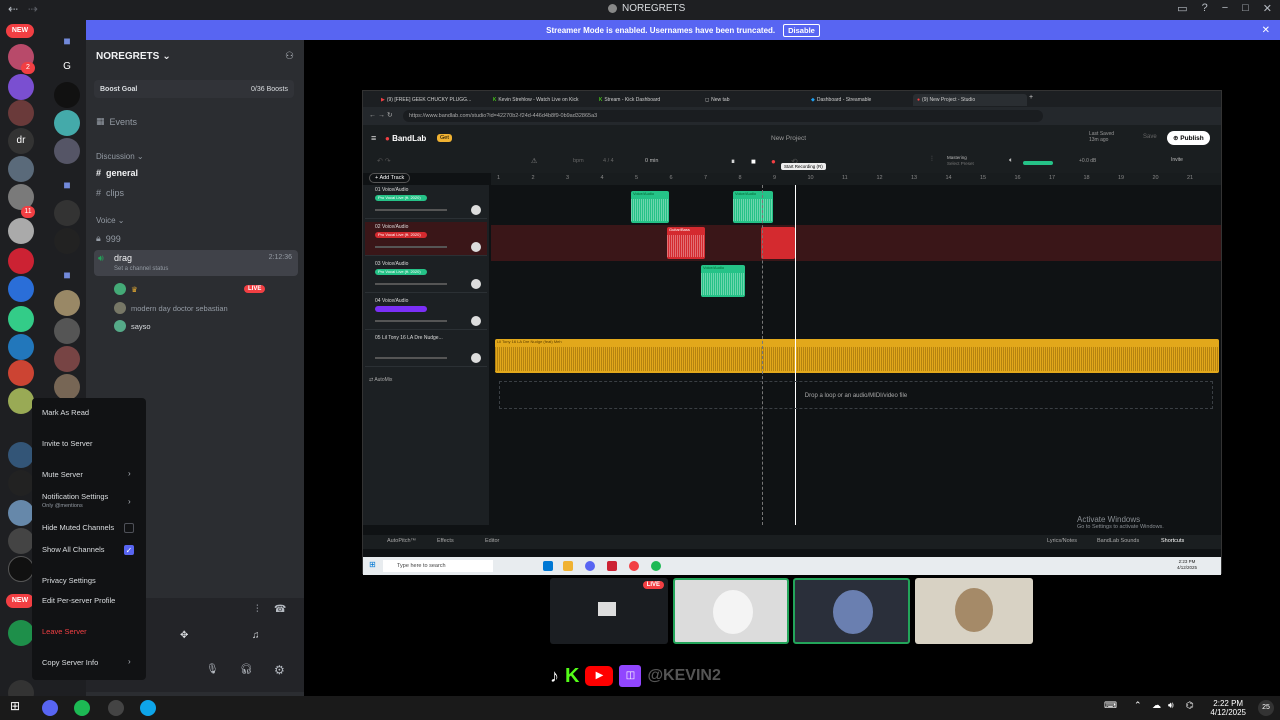 The width and height of the screenshot is (1280, 720). I want to click on help-icon: ?, so click(1205, 8).